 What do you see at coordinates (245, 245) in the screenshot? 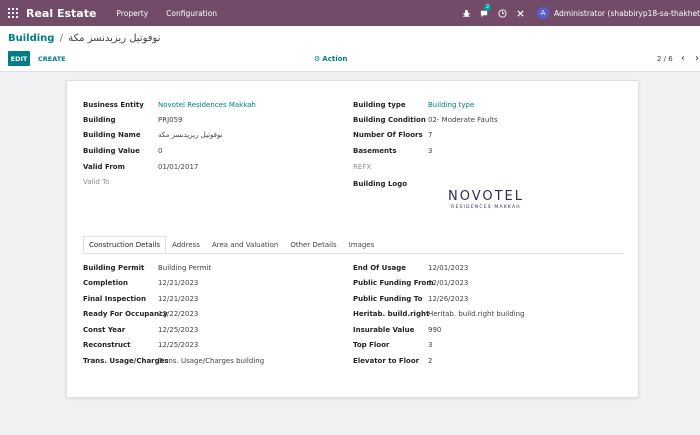
I see `tab-area-and-valuation: Area and Valuation` at bounding box center [245, 245].